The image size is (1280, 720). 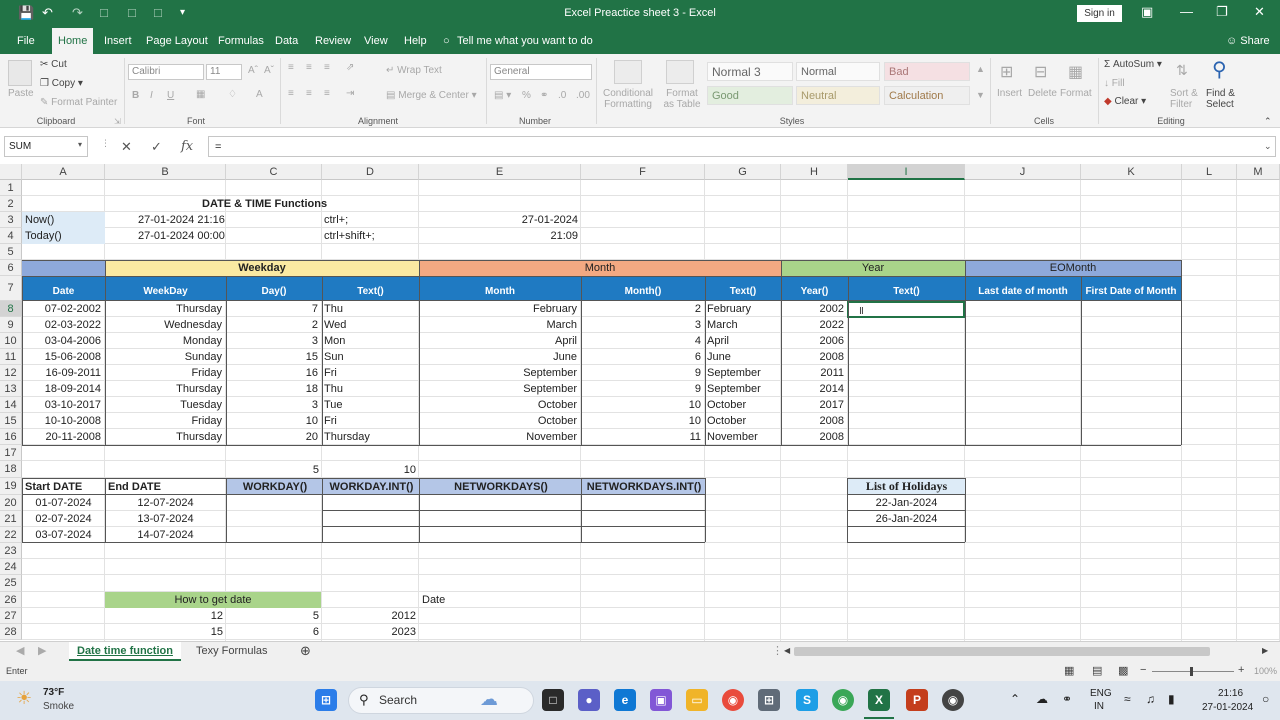 I want to click on horizontal-scrollbar, so click(x=1002, y=651).